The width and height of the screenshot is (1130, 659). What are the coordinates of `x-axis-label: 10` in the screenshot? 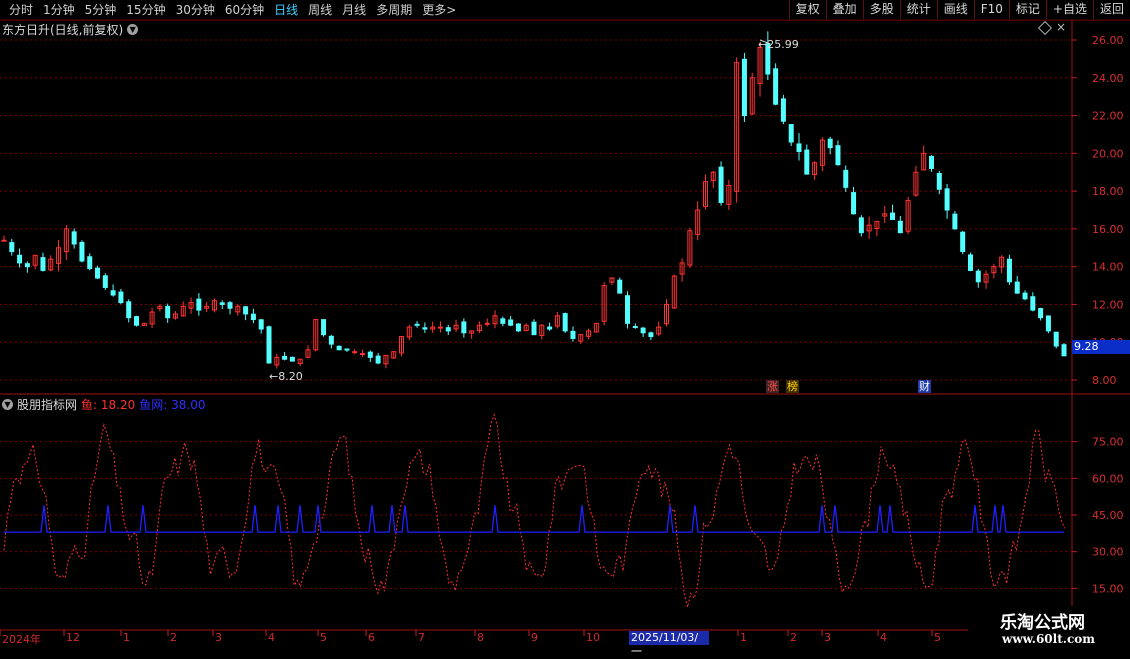 It's located at (593, 637).